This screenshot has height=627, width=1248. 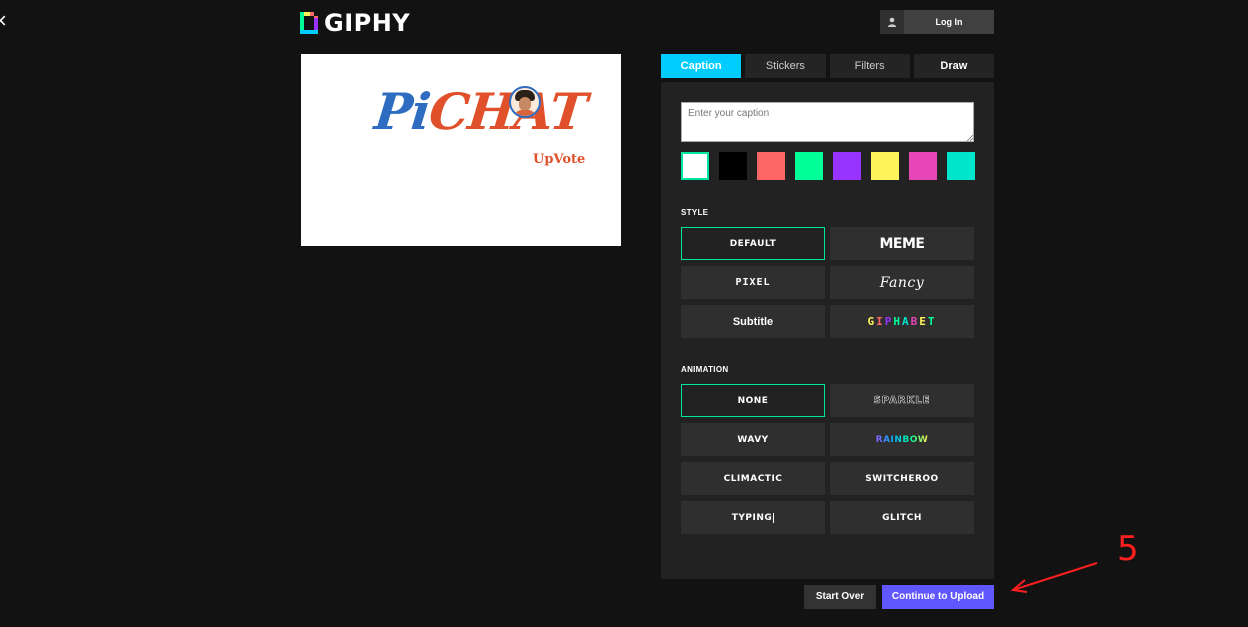 I want to click on style-default-button: DEFAULT, so click(x=753, y=243).